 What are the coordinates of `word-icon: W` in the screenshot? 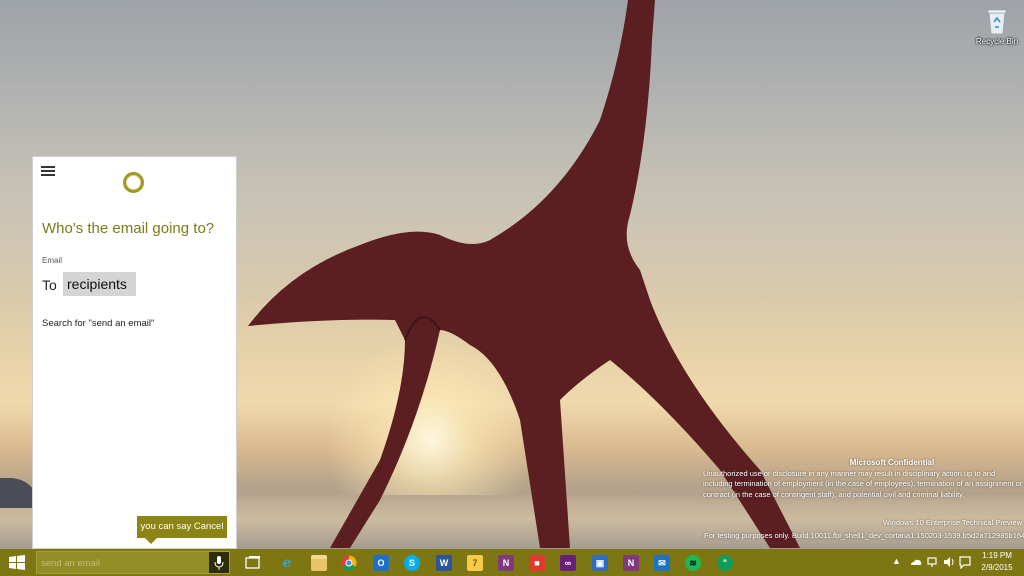 It's located at (444, 563).